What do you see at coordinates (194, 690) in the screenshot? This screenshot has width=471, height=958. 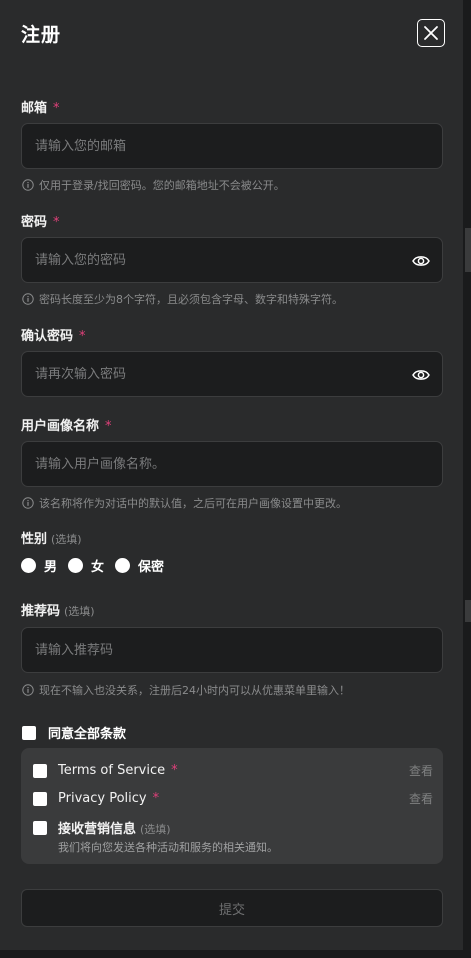 I see `referral-hint-text: 现在不输入也没关系，注册后24小时内可以从优惠菜单里输入！` at bounding box center [194, 690].